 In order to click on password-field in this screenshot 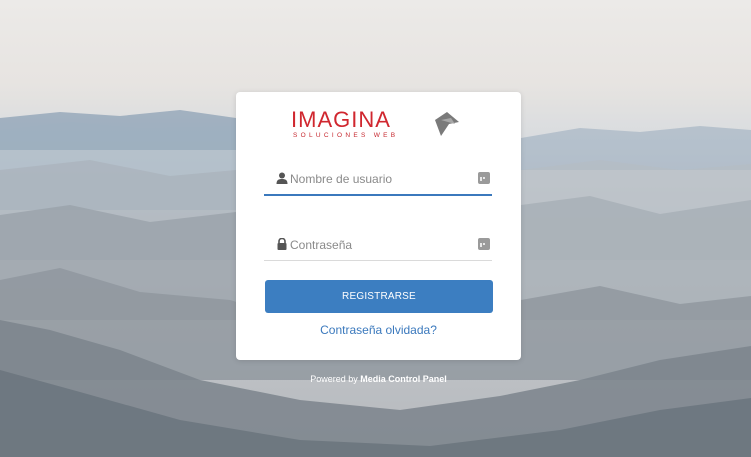, I will do `click(378, 245)`.